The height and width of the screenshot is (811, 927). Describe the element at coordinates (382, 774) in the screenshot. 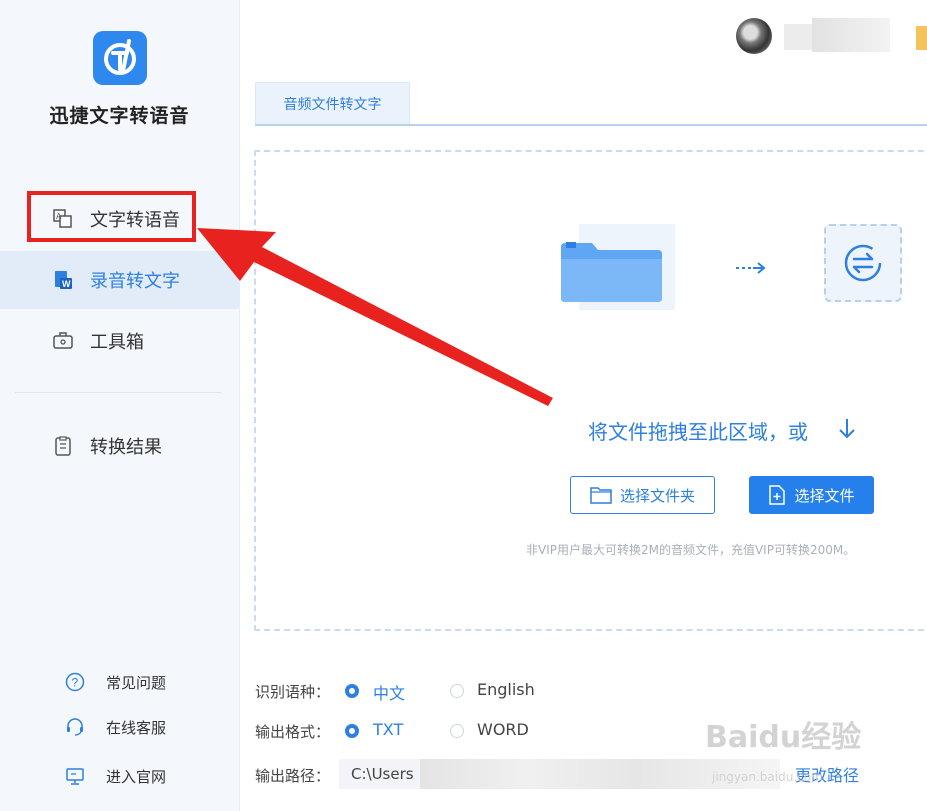

I see `output-path-value: C:\Users` at that location.